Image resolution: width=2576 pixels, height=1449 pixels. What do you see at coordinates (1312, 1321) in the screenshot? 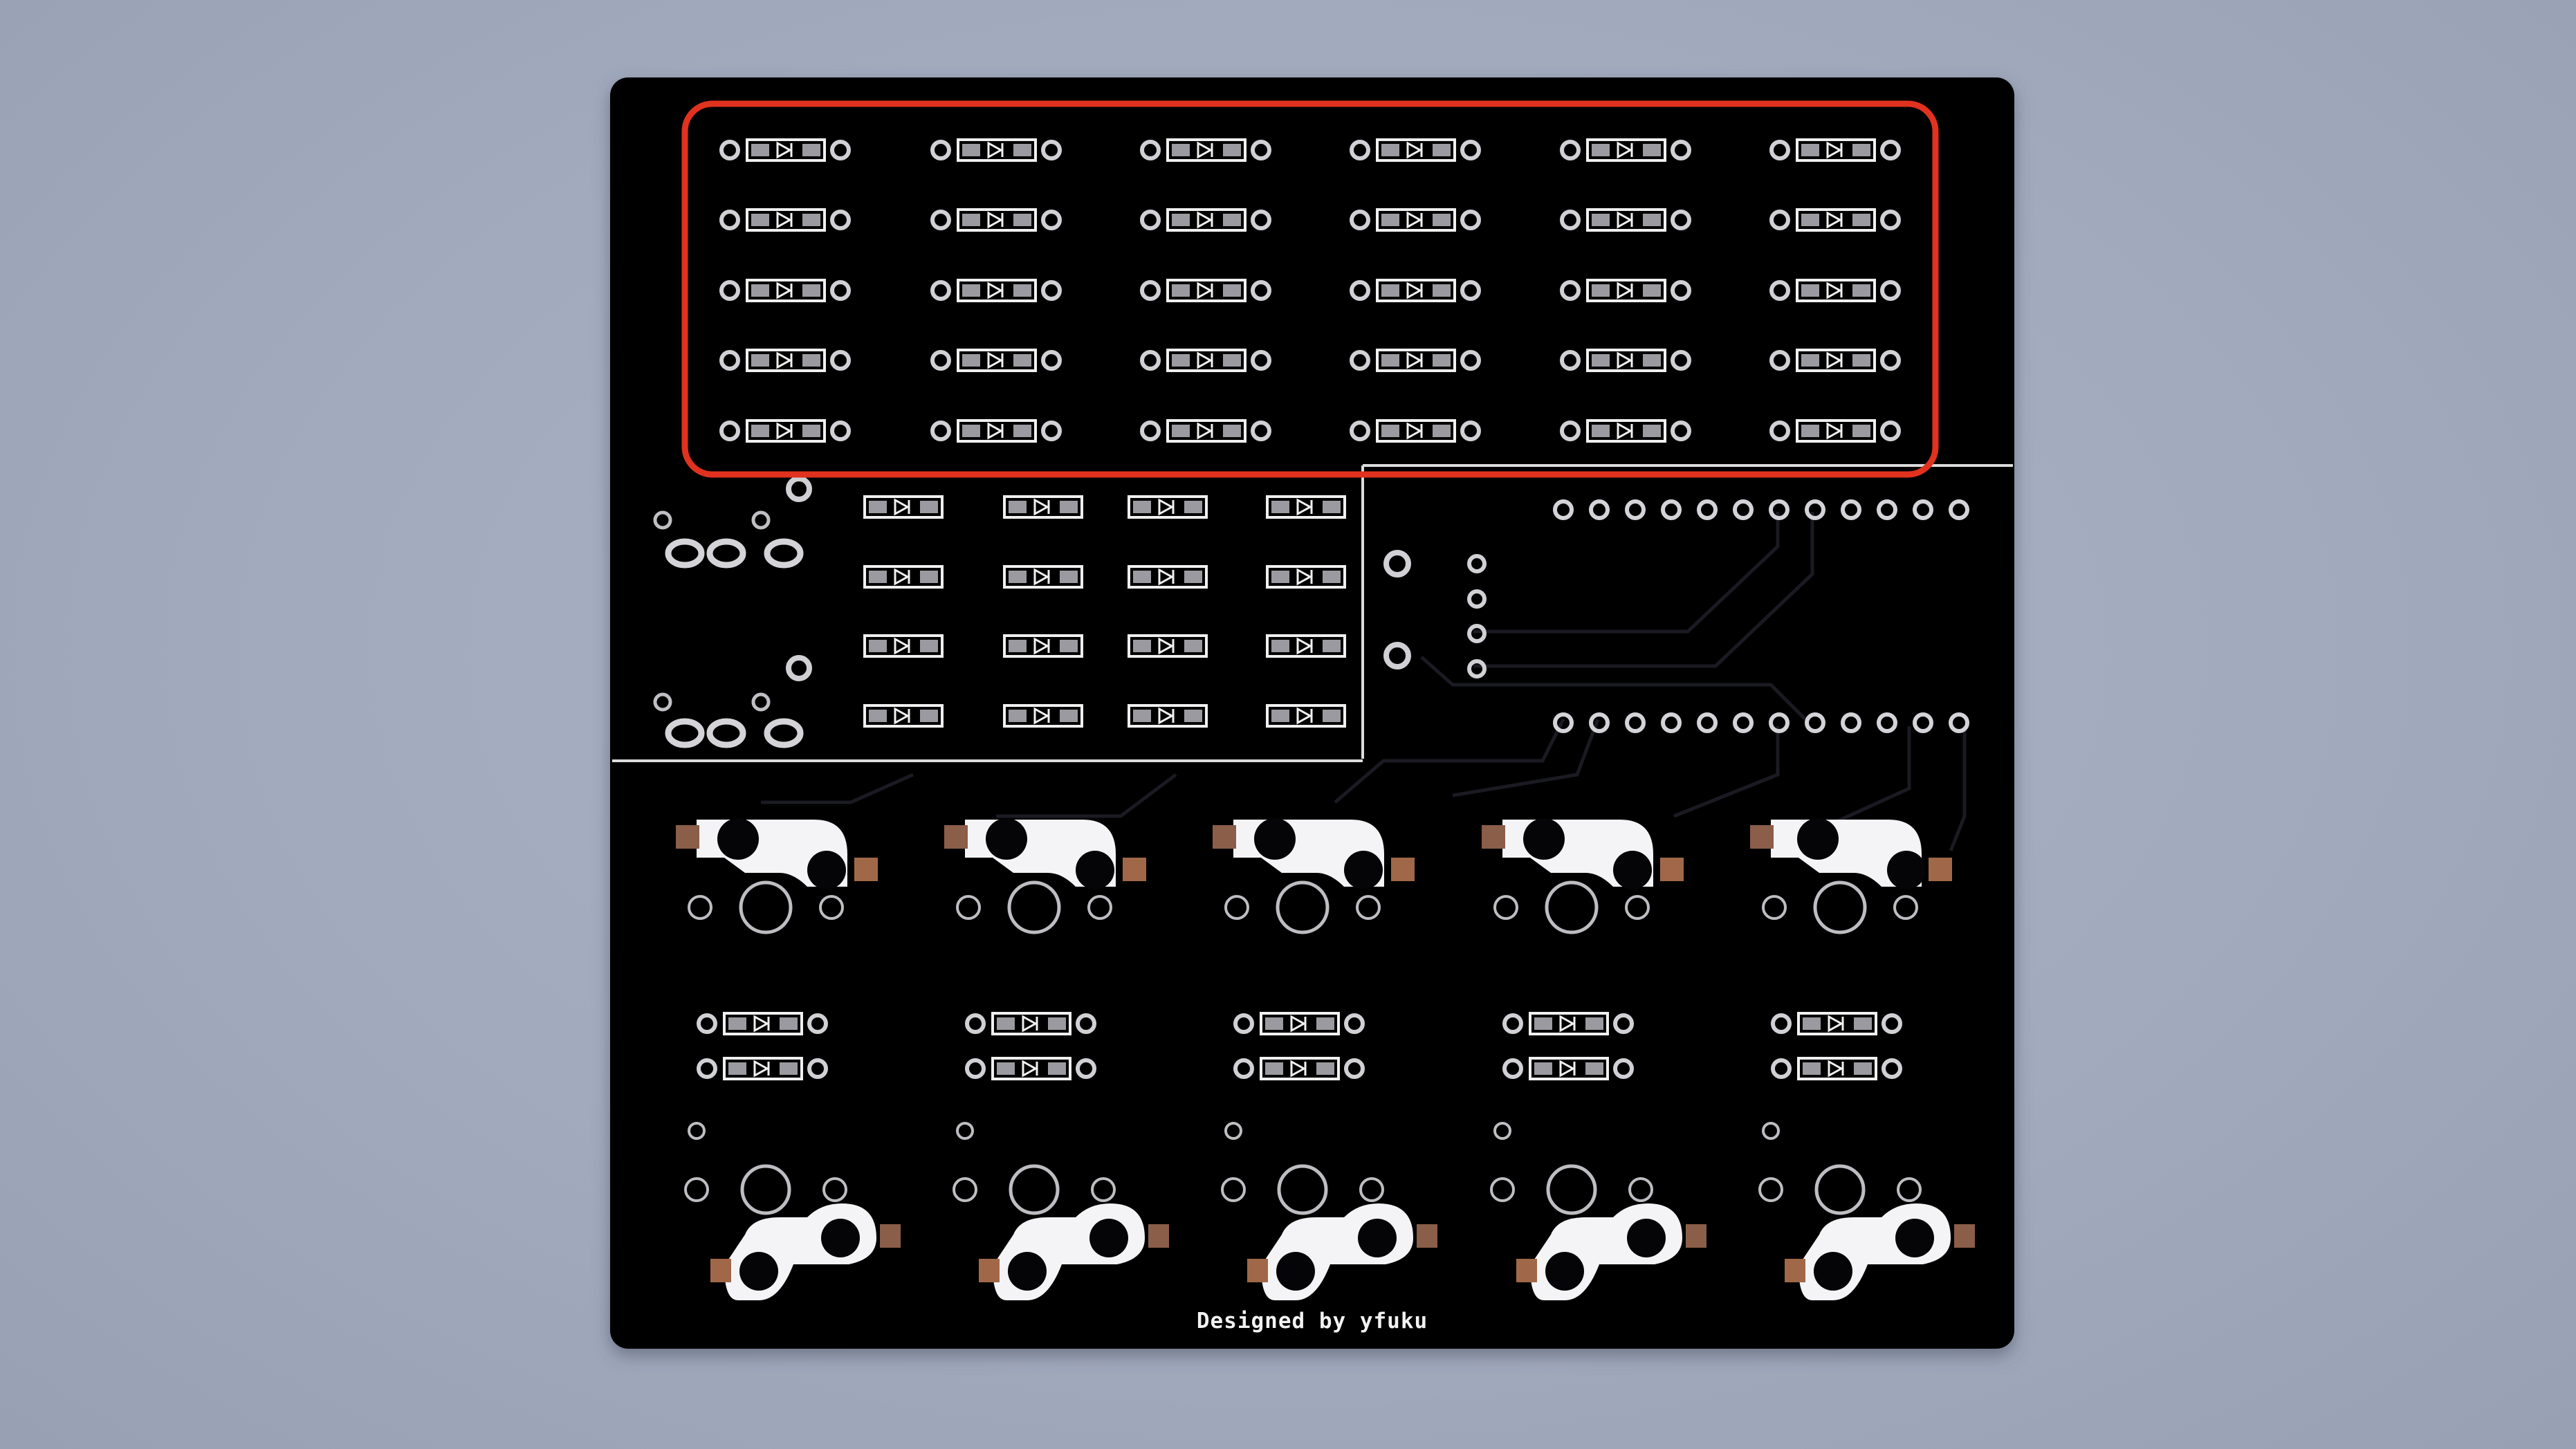
I see `credit-silkscreen: Designed by yfuku` at bounding box center [1312, 1321].